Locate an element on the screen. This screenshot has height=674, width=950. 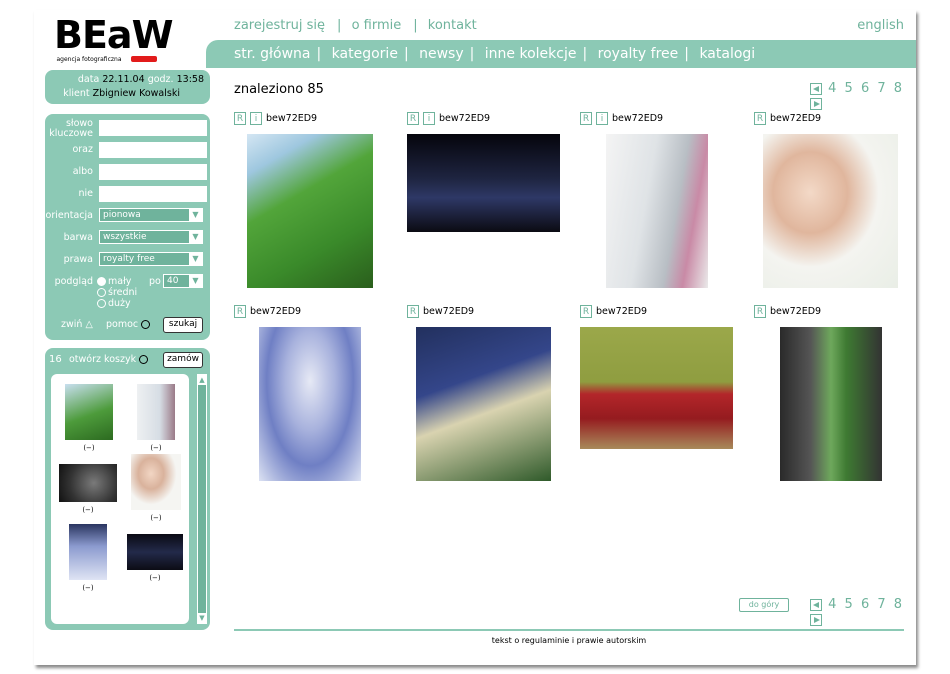
or-input is located at coordinates (153, 172).